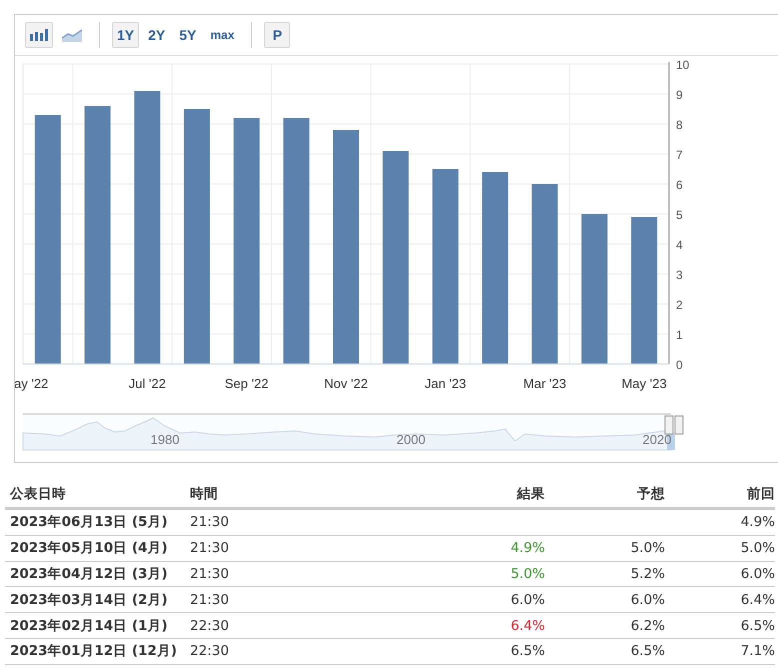 Image resolution: width=780 pixels, height=669 pixels. What do you see at coordinates (204, 494) in the screenshot?
I see `column-header: 時間` at bounding box center [204, 494].